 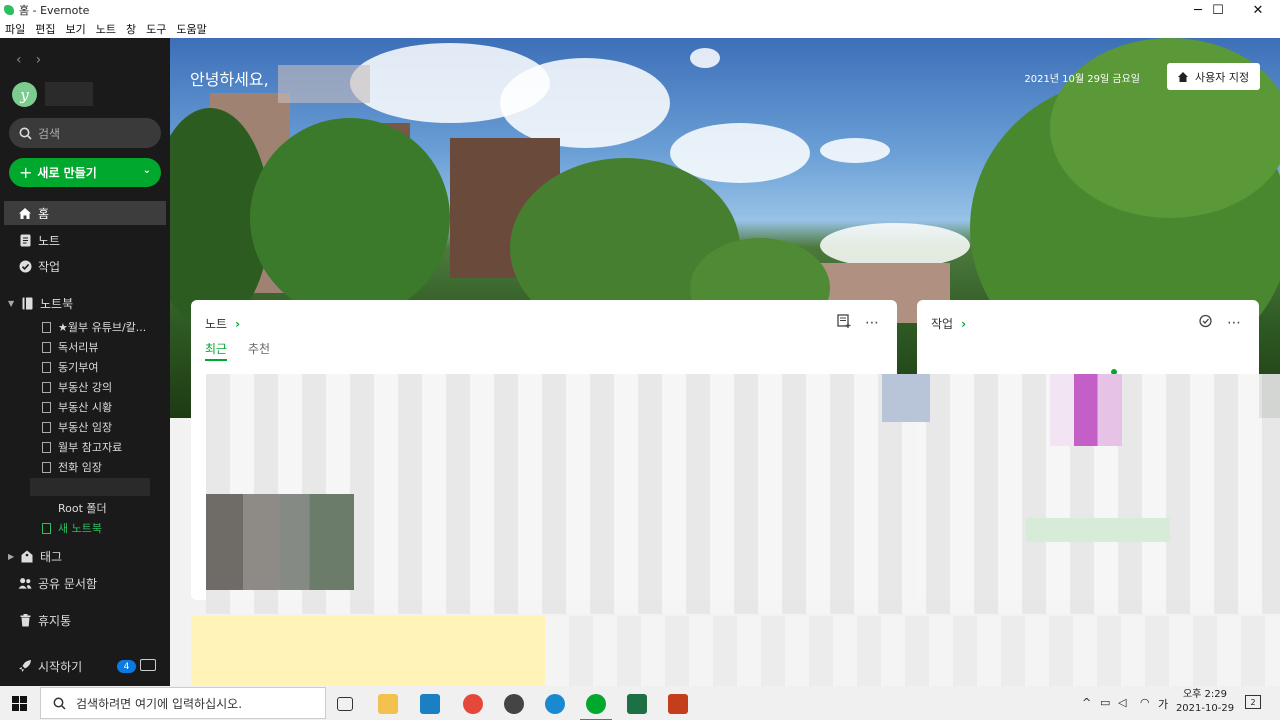 I want to click on notification-center-icon: 2, so click(x=1253, y=702).